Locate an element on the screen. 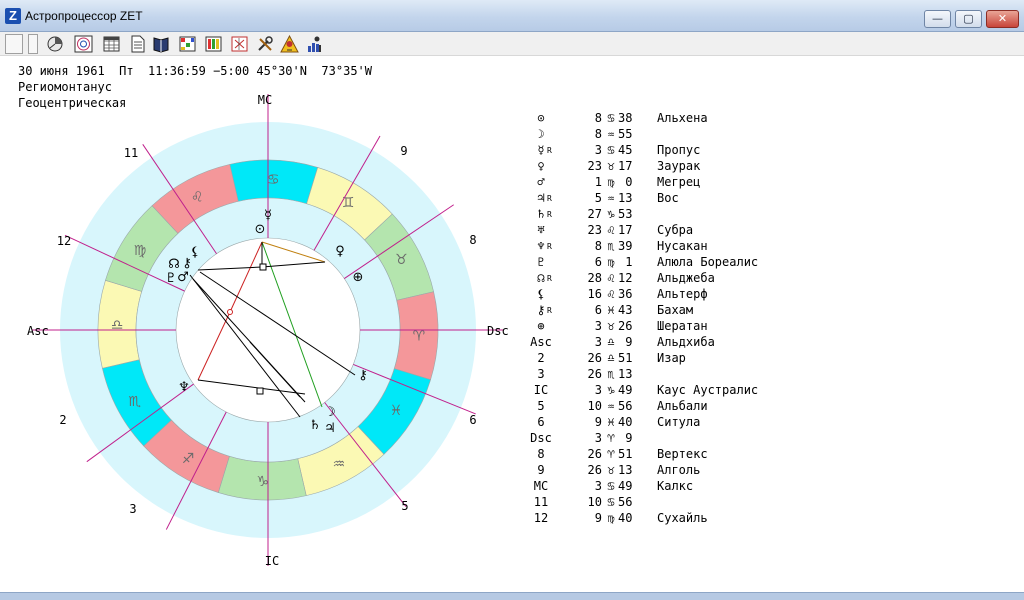 The image size is (1024, 600). planet-symbol: ♇ is located at coordinates (541, 262).